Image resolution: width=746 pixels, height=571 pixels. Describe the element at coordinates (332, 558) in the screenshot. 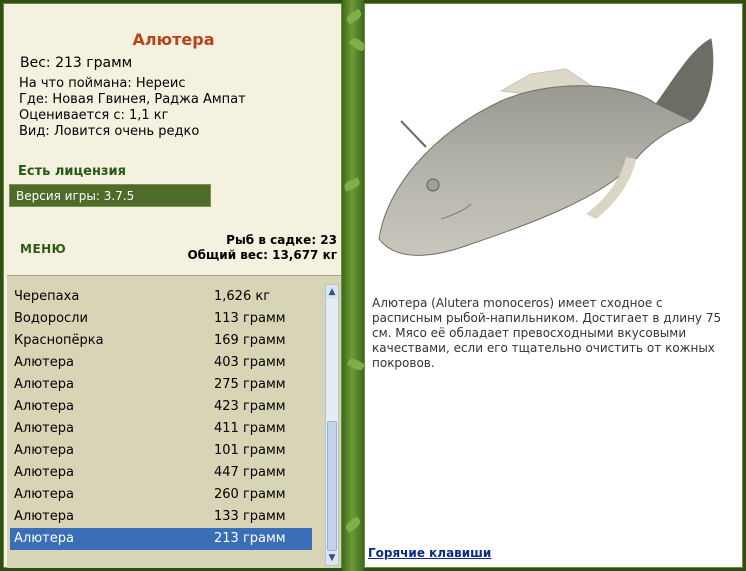

I see `scroll-down-arrow-icon: ▼` at that location.